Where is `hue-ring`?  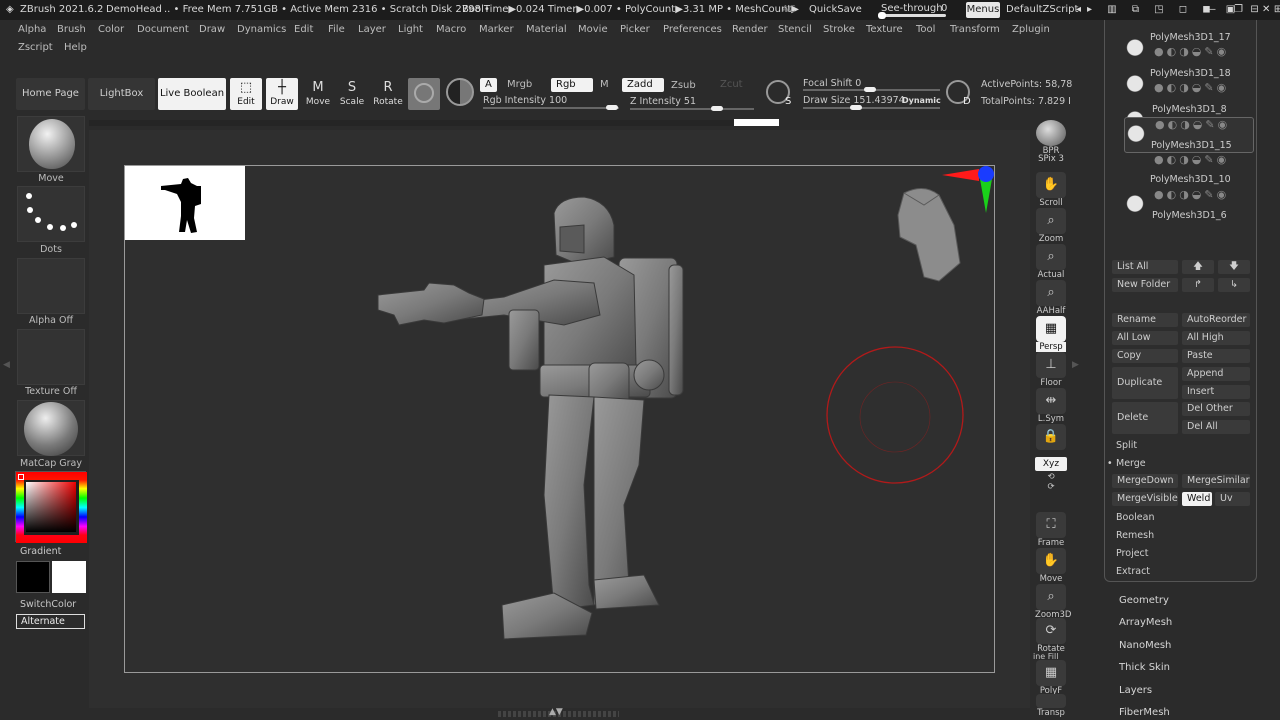 hue-ring is located at coordinates (51, 507).